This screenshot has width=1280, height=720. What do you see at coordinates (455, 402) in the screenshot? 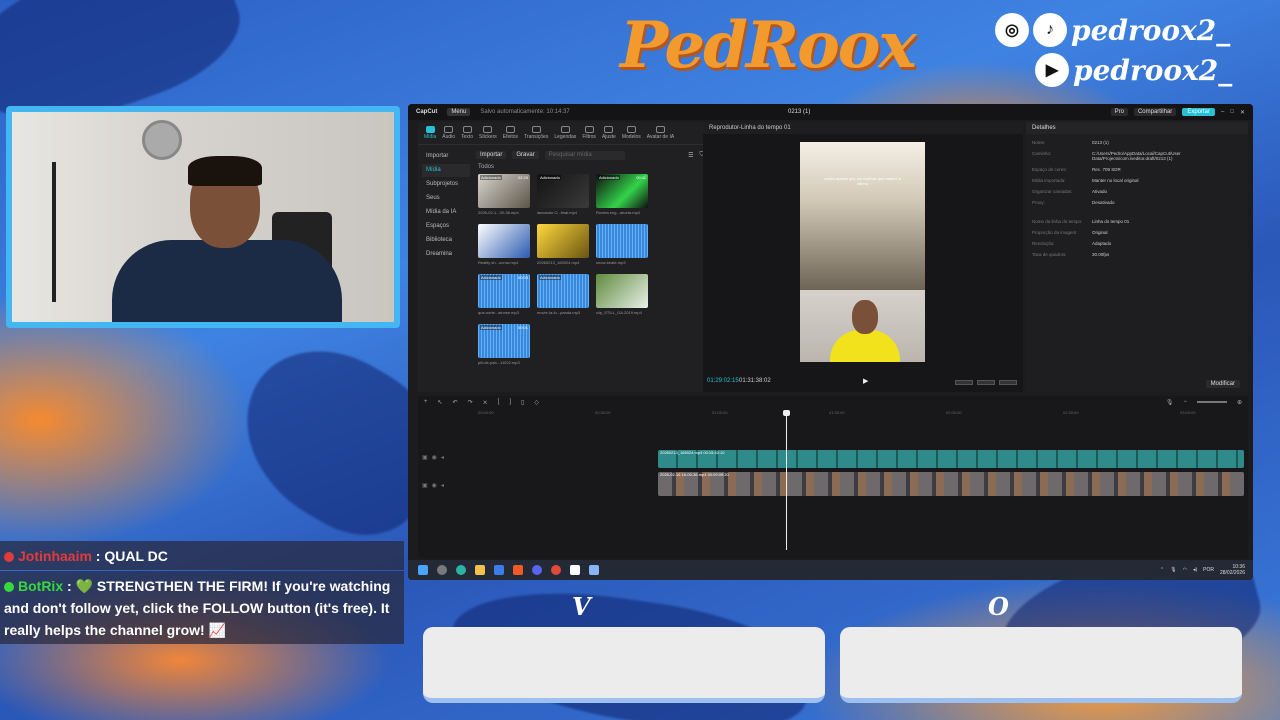
I see `undo-icon: ↶` at bounding box center [455, 402].